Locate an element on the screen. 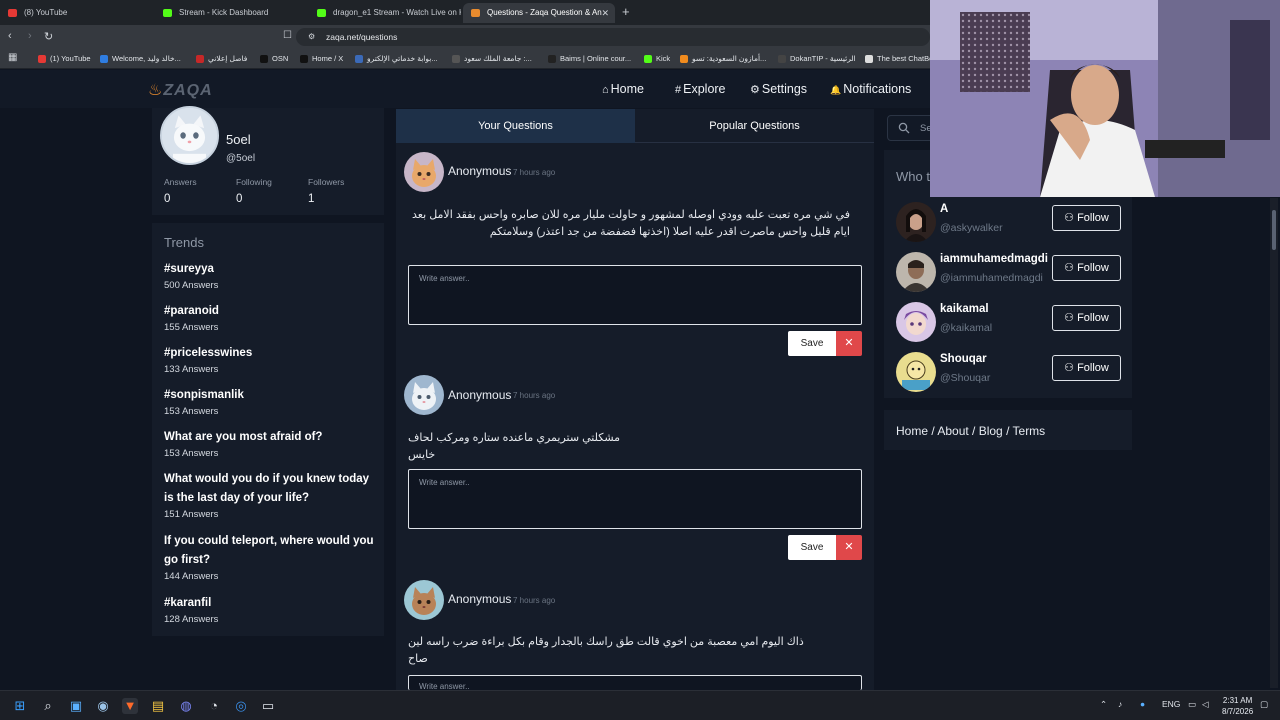  avatar is located at coordinates (189, 135).